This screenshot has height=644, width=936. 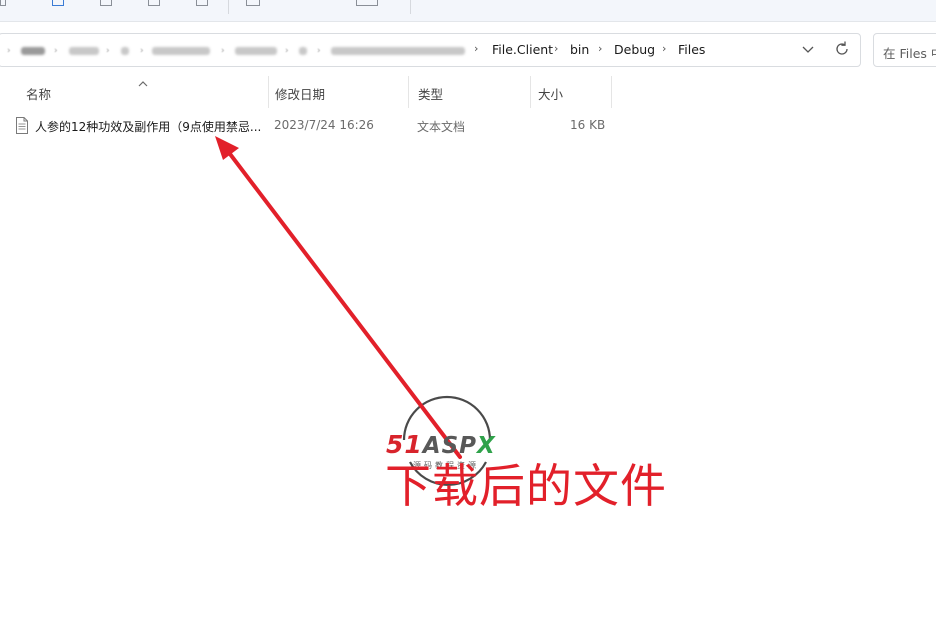 I want to click on column-header-size: 大小, so click(x=570, y=92).